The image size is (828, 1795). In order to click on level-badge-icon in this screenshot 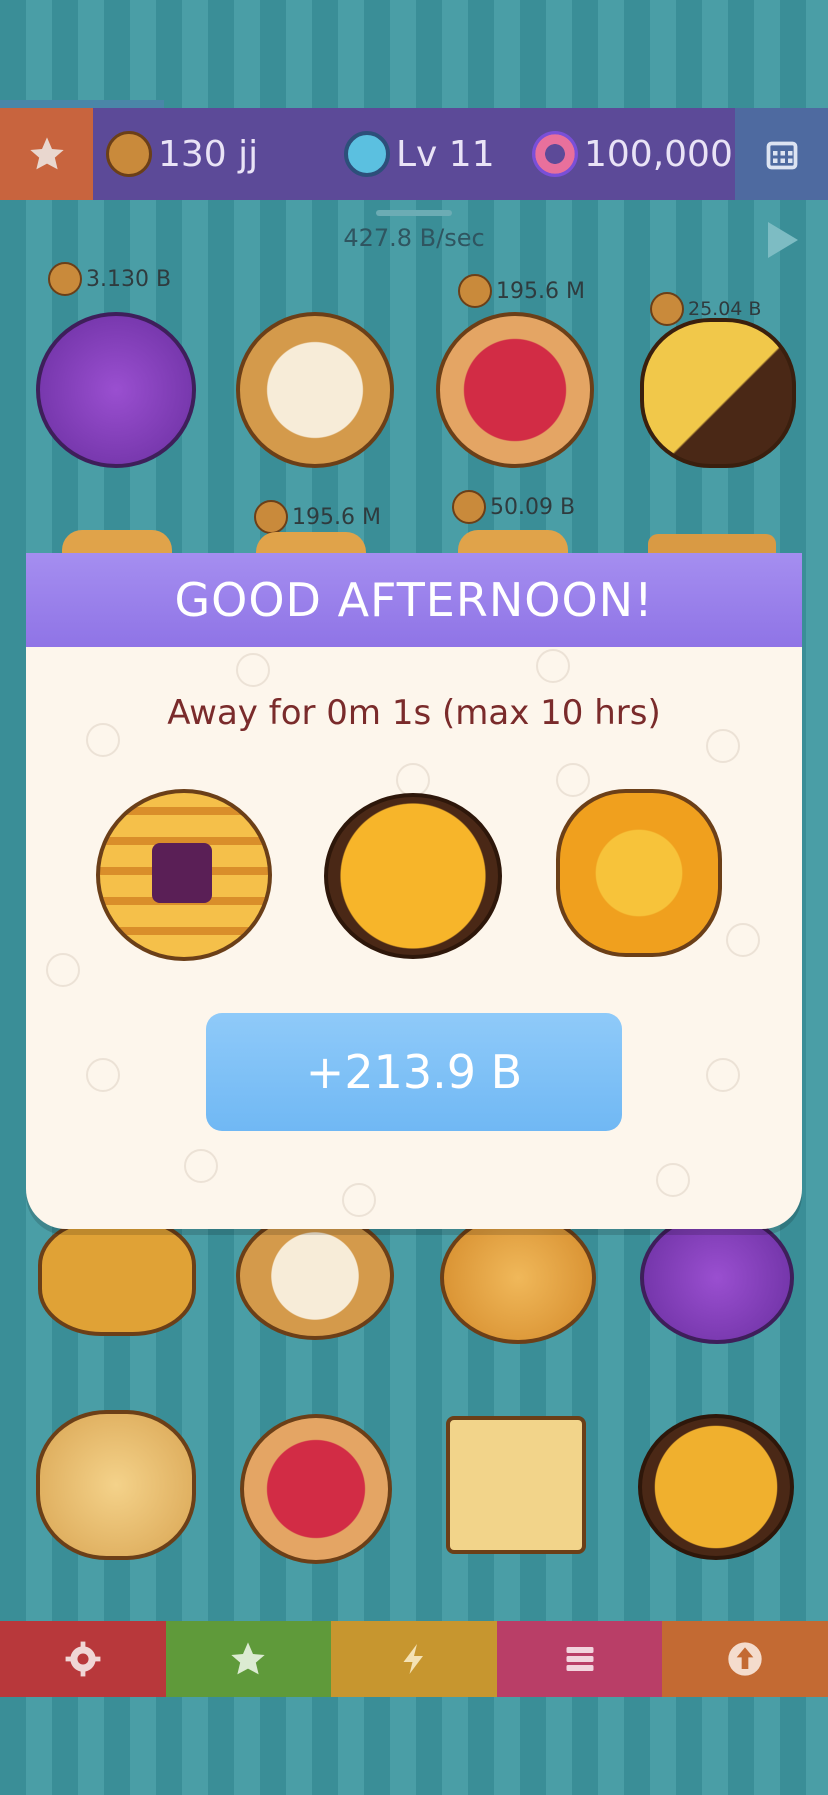, I will do `click(367, 154)`.